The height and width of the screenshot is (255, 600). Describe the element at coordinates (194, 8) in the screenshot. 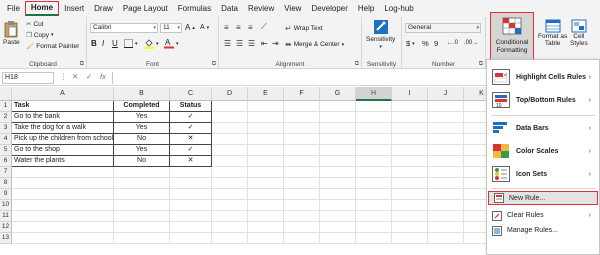

I see `tab-formulas: Formulas` at that location.